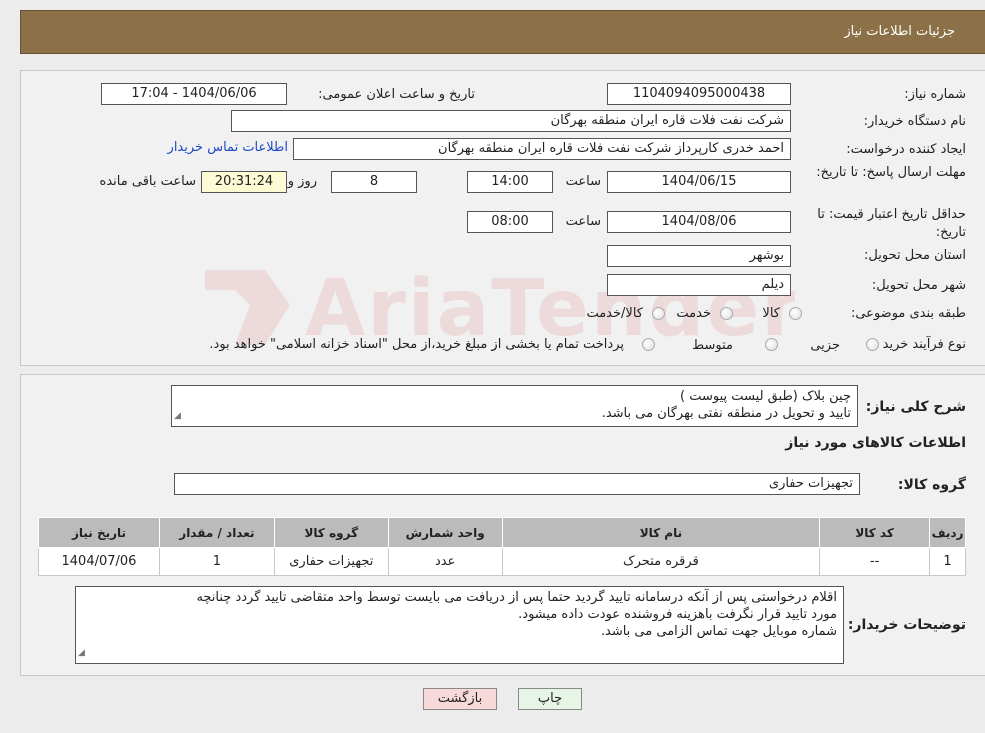  What do you see at coordinates (914, 121) in the screenshot?
I see `buyer-org-label: نام دستگاه خریدار:` at bounding box center [914, 121].